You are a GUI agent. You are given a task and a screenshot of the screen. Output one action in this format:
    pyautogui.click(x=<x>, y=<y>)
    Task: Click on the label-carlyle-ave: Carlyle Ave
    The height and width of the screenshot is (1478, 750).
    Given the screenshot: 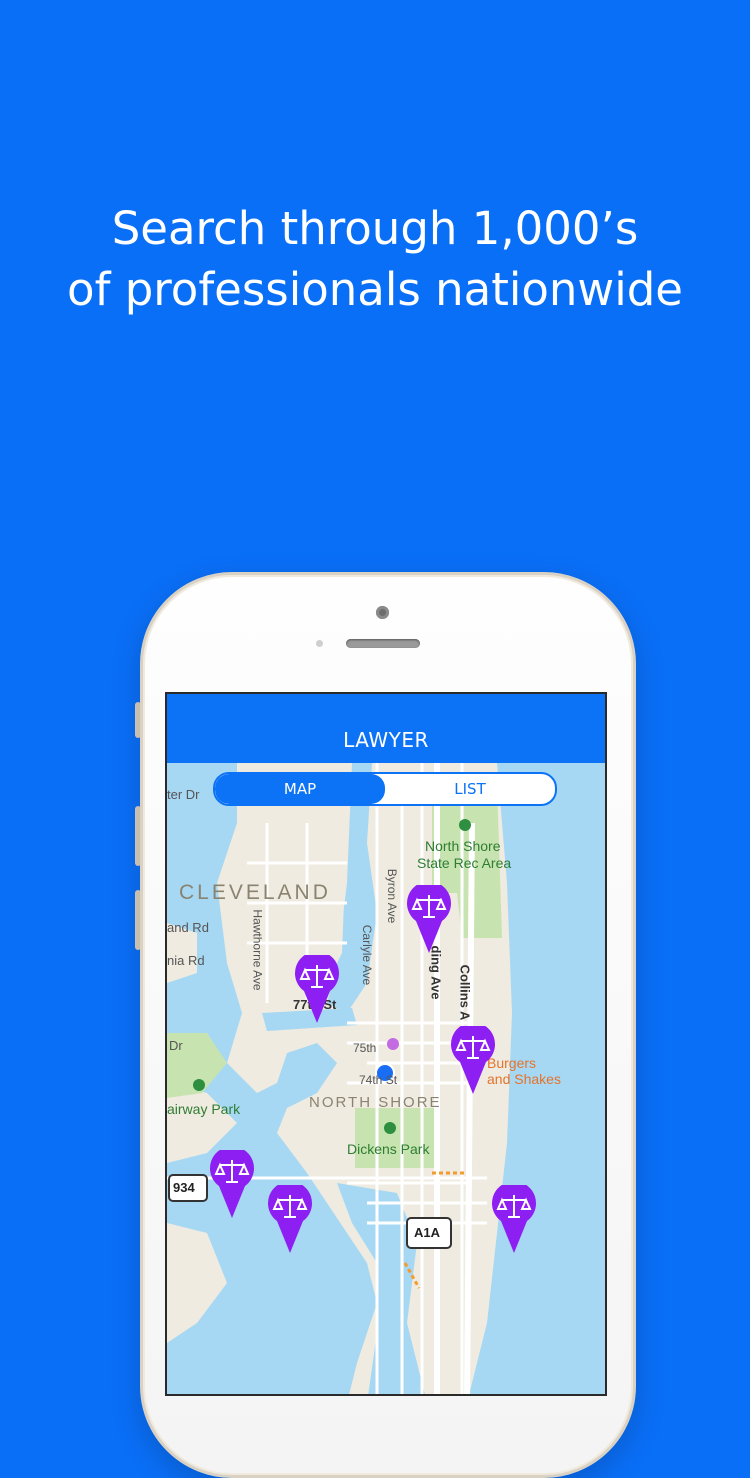 What is the action you would take?
    pyautogui.click(x=367, y=955)
    